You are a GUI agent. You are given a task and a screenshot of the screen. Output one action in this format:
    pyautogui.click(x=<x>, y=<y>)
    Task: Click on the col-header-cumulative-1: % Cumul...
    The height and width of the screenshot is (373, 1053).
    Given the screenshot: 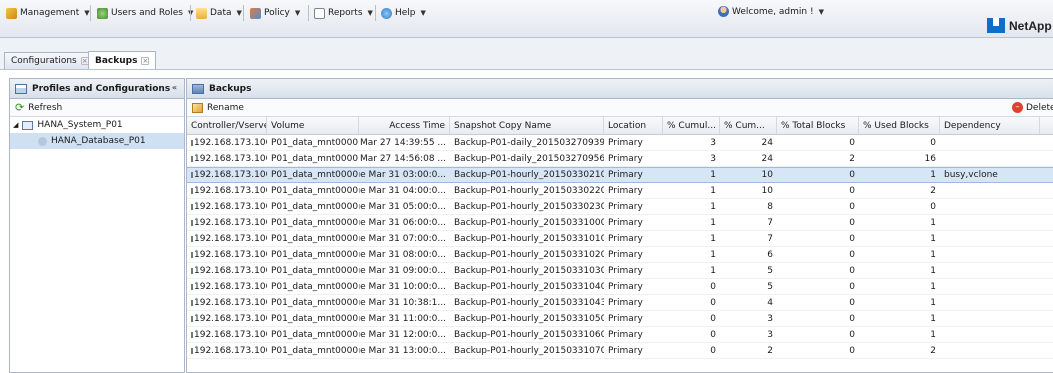 What is the action you would take?
    pyautogui.click(x=691, y=125)
    